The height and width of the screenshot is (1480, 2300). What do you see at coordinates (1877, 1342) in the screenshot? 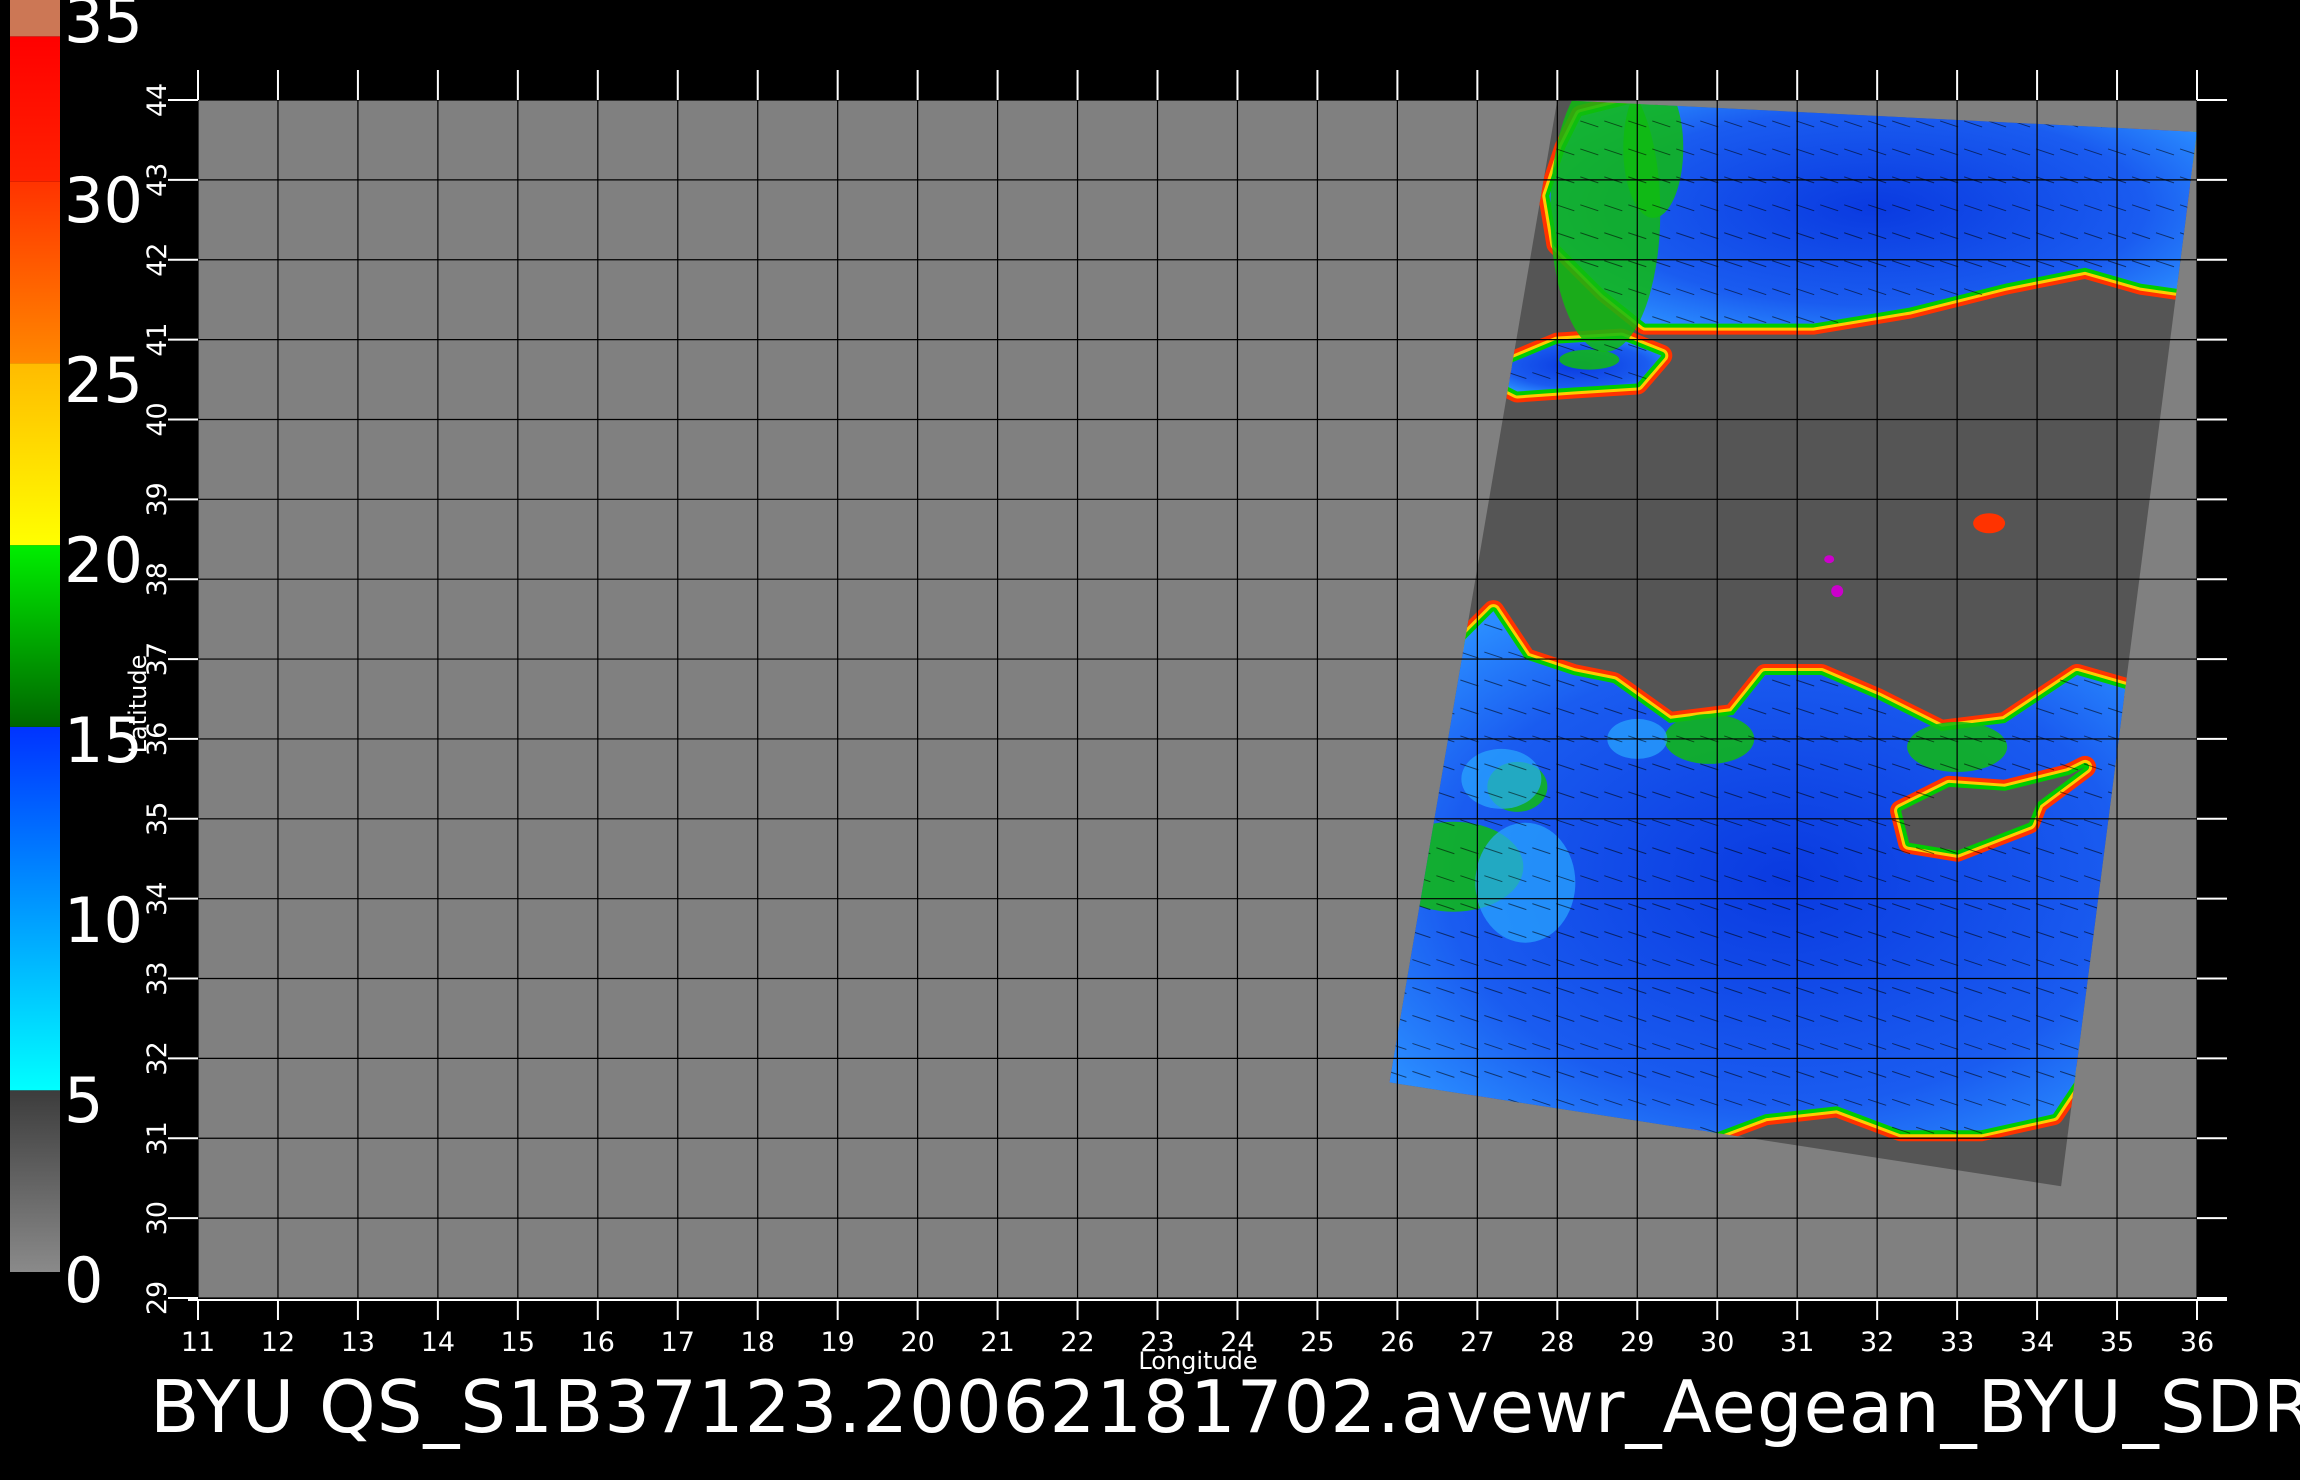
I see `x-tick-label: 32` at bounding box center [1877, 1342].